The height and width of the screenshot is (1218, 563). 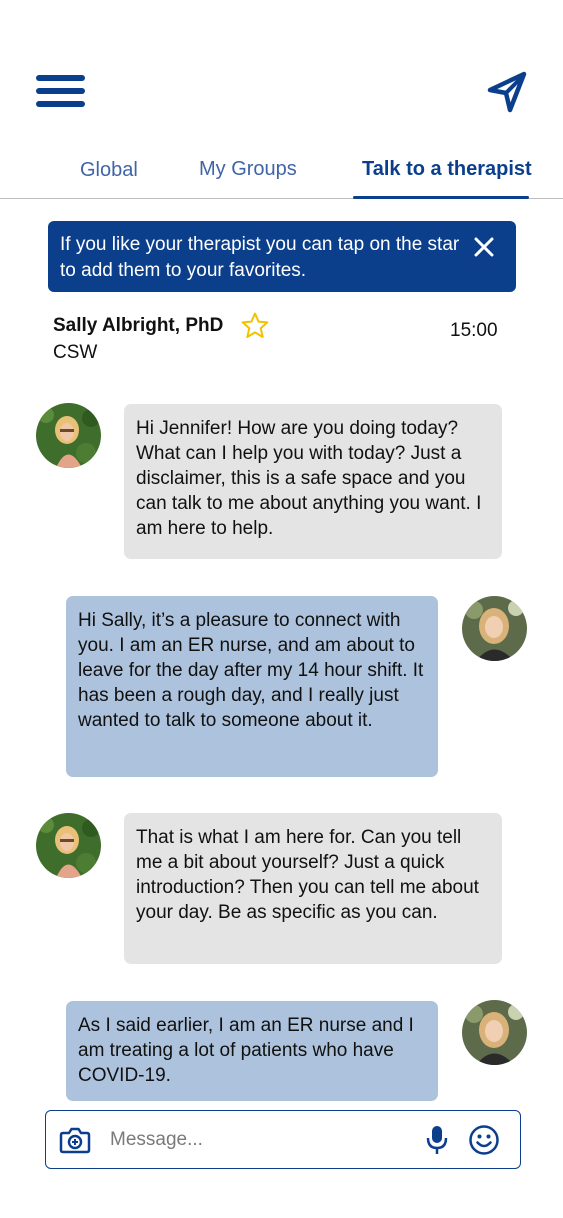 I want to click on tab-global: Global, so click(x=109, y=170).